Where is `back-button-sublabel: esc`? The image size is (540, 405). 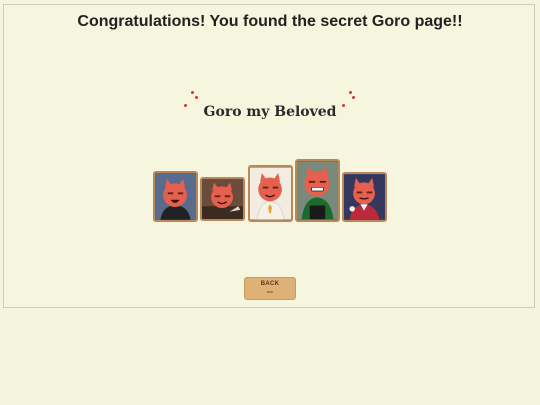
back-button-sublabel: esc is located at coordinates (270, 291).